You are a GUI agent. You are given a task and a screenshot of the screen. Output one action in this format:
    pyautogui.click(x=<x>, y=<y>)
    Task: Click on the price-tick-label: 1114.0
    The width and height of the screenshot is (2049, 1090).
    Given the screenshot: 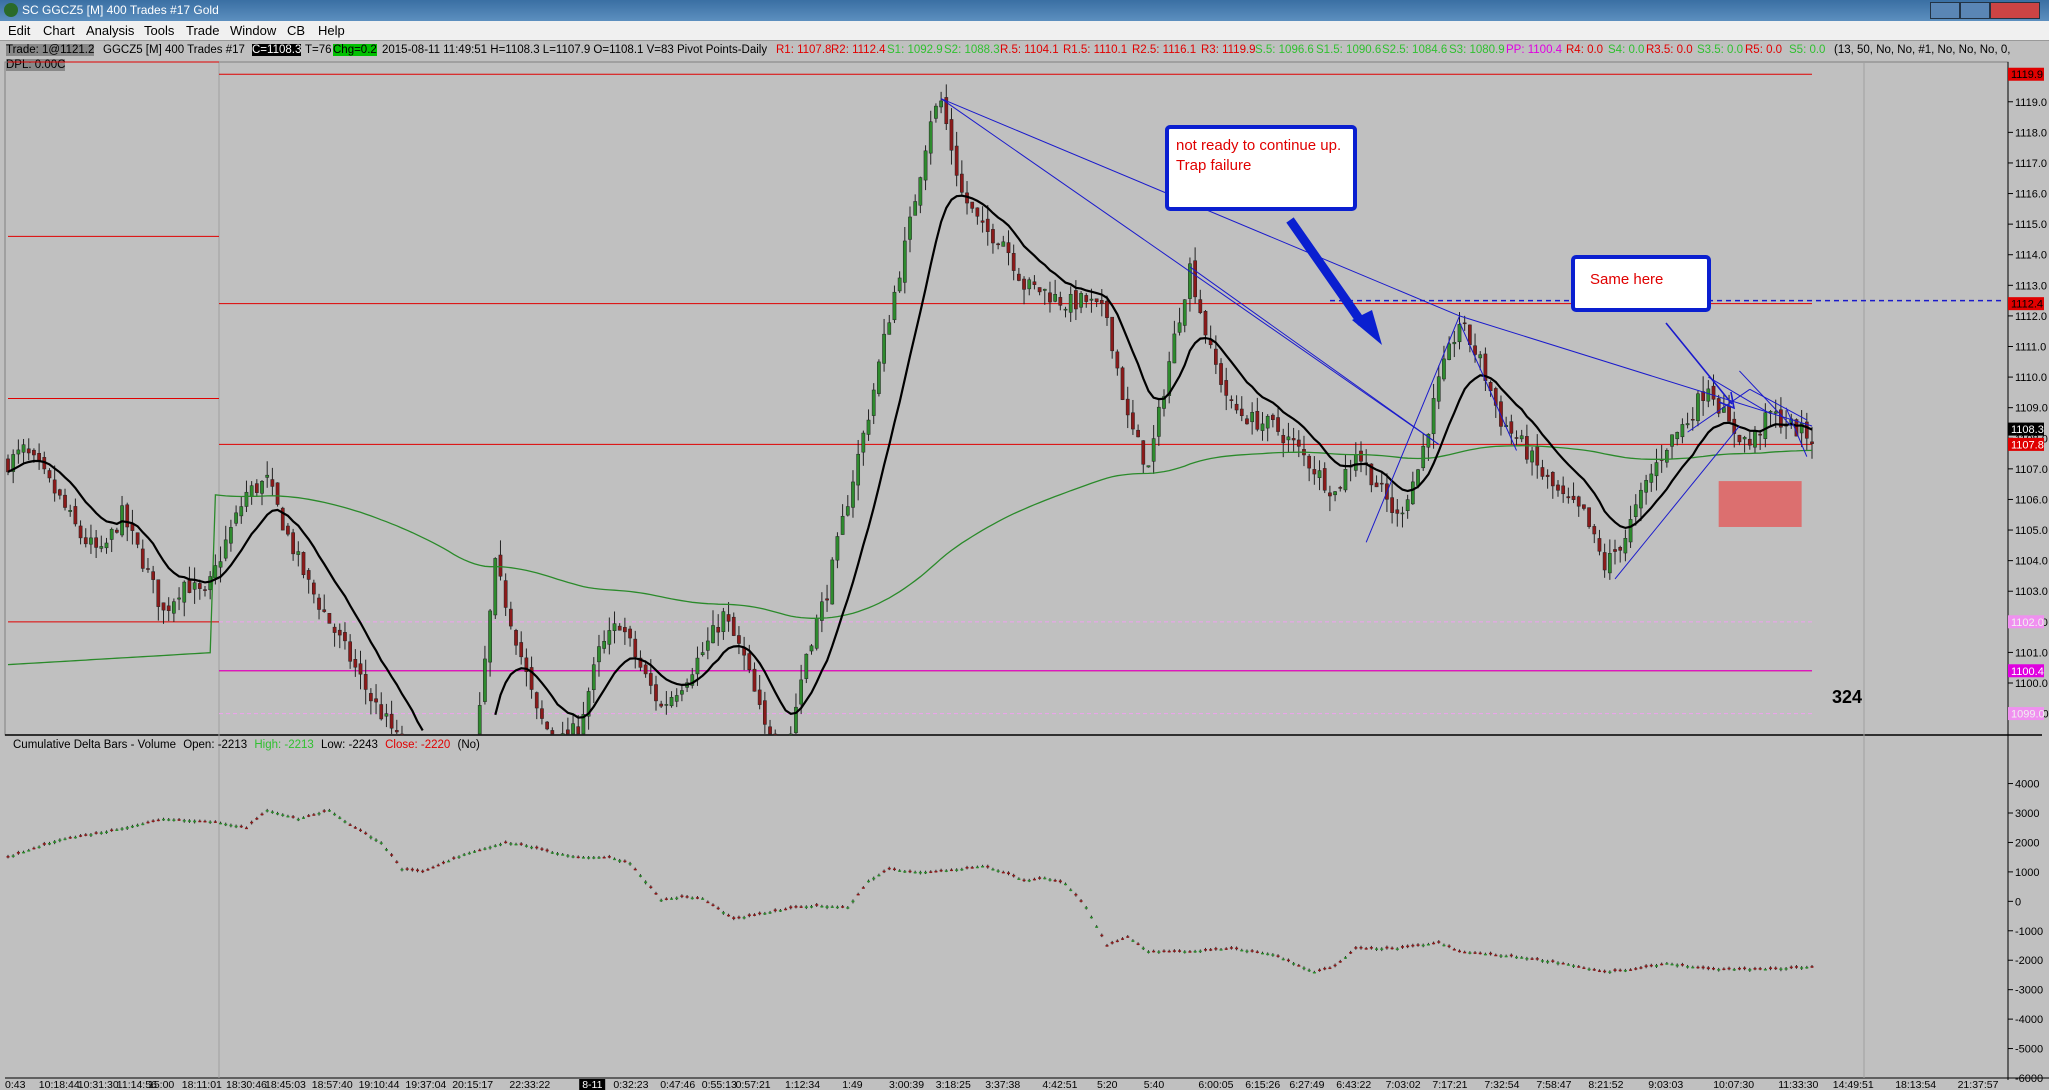 What is the action you would take?
    pyautogui.click(x=2031, y=256)
    